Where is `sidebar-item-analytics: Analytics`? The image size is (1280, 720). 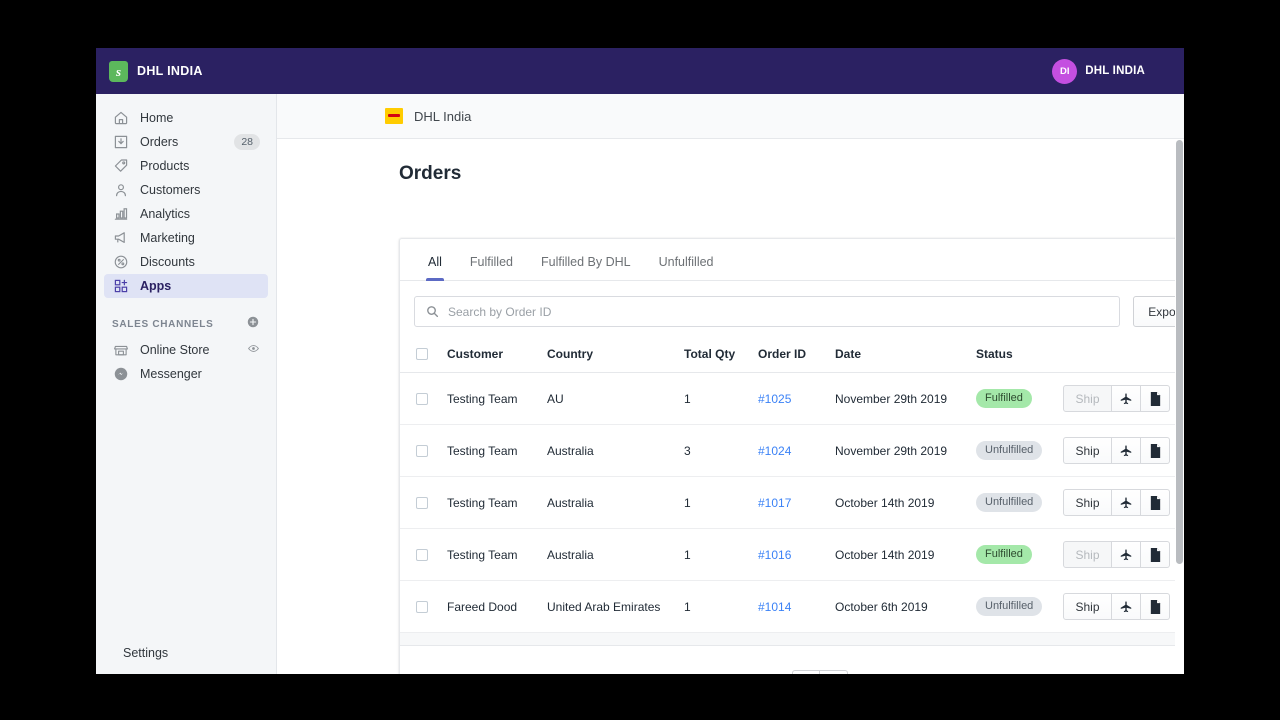 sidebar-item-analytics: Analytics is located at coordinates (186, 214).